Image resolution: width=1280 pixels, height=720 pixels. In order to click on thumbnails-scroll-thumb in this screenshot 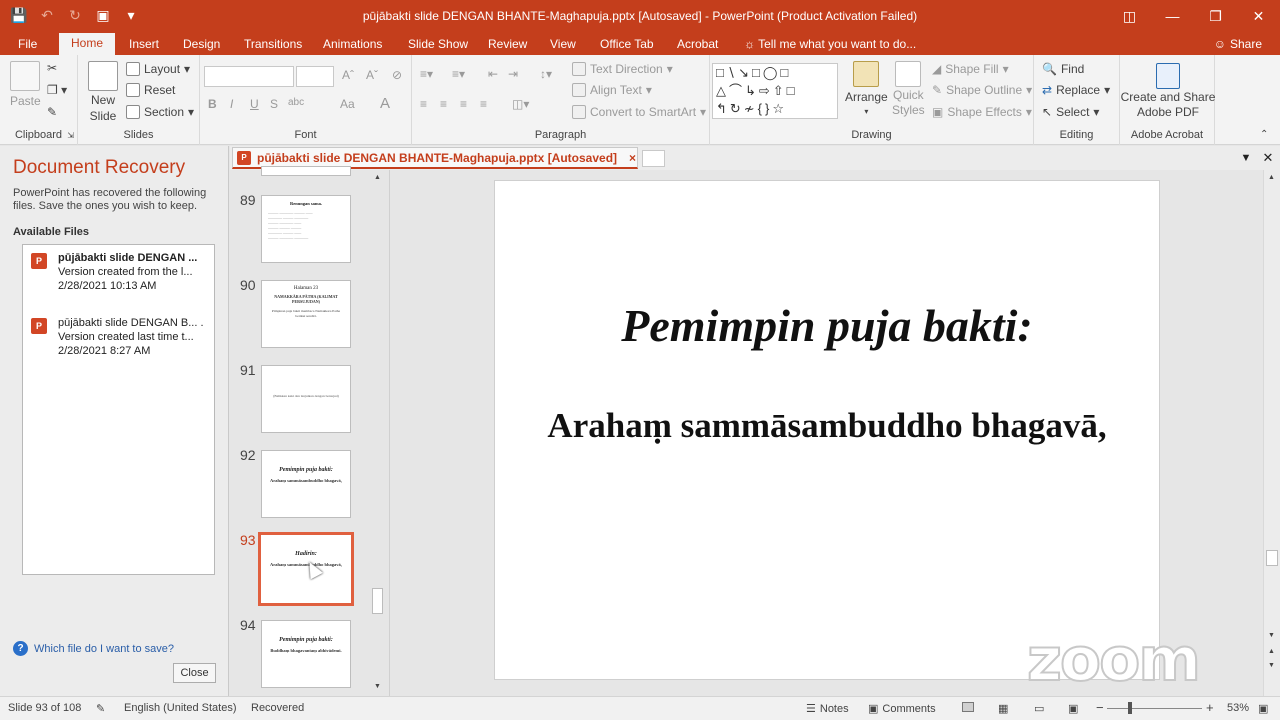, I will do `click(377, 601)`.